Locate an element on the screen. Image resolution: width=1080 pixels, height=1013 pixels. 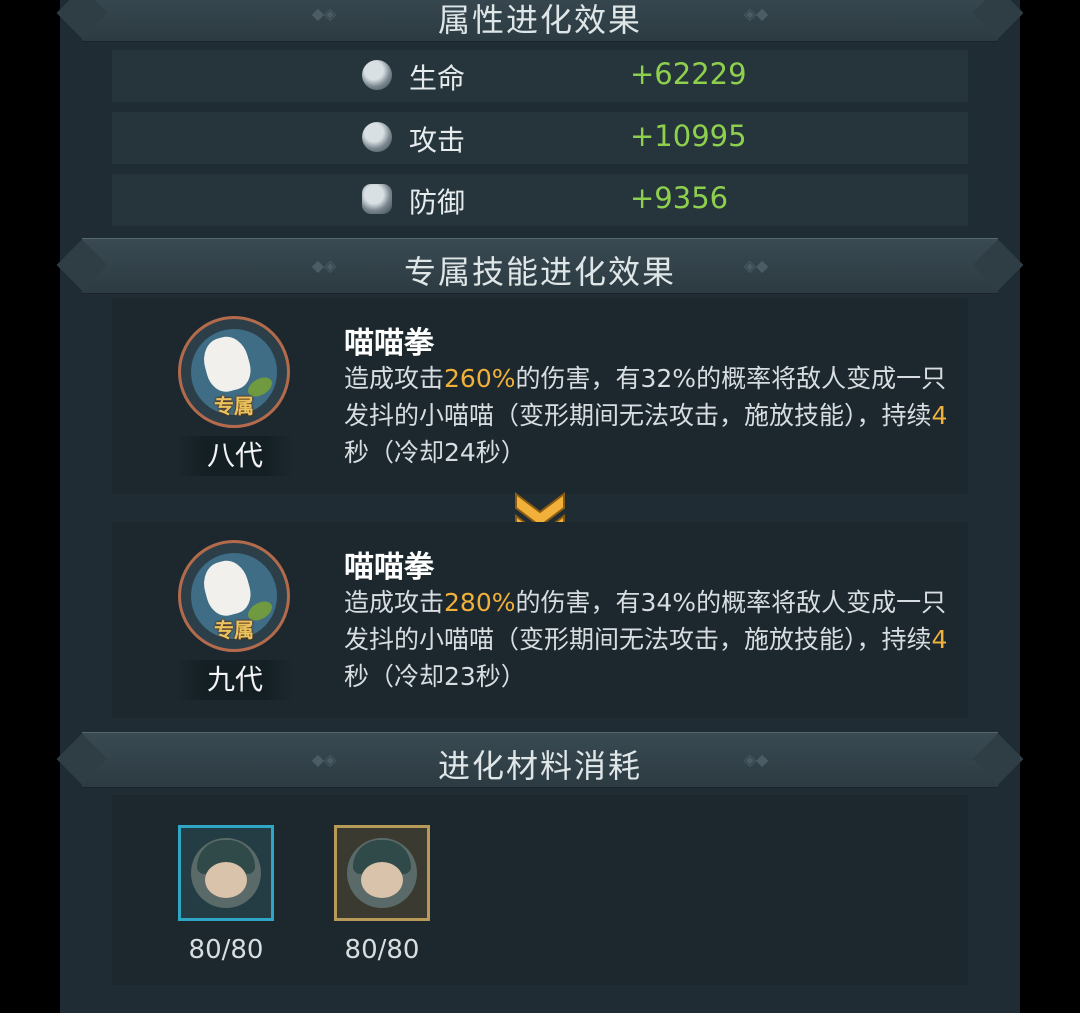
armor-shield-icon is located at coordinates (377, 199).